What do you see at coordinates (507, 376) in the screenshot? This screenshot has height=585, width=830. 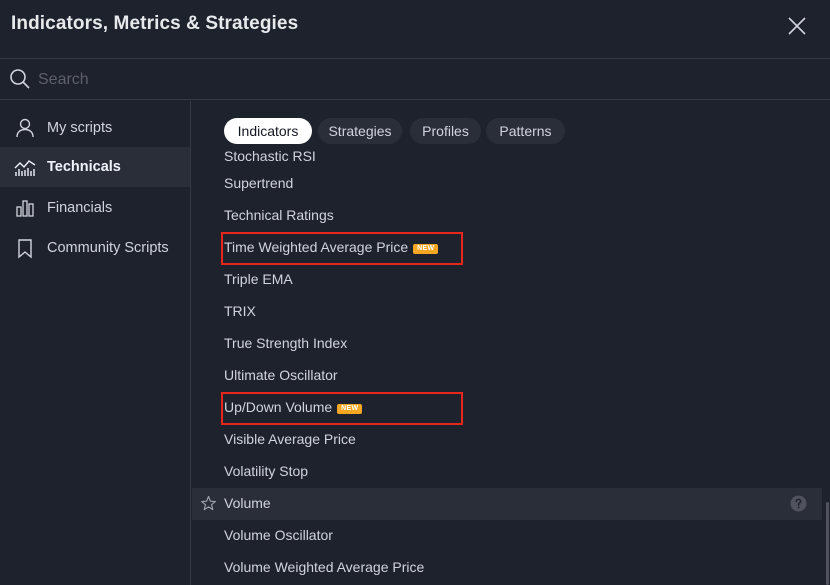 I see `list-item-ultimate-oscillator: Ultimate Oscillator` at bounding box center [507, 376].